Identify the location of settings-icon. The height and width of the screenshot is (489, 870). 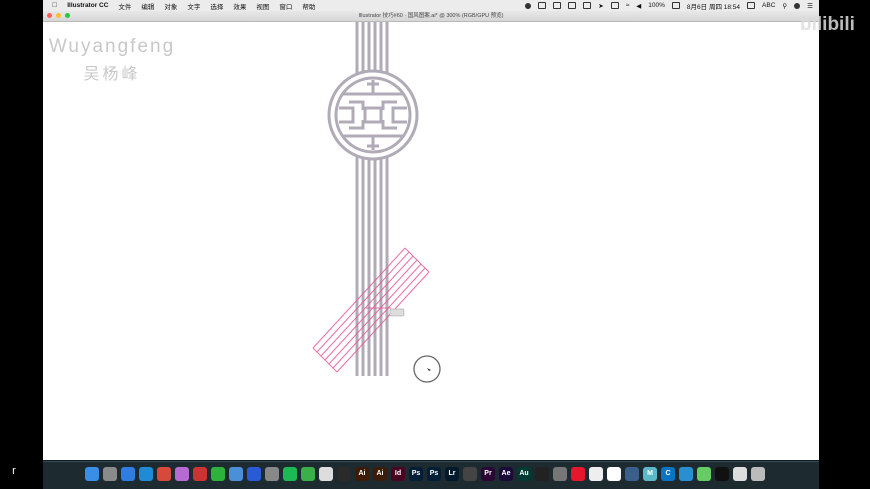
(560, 474).